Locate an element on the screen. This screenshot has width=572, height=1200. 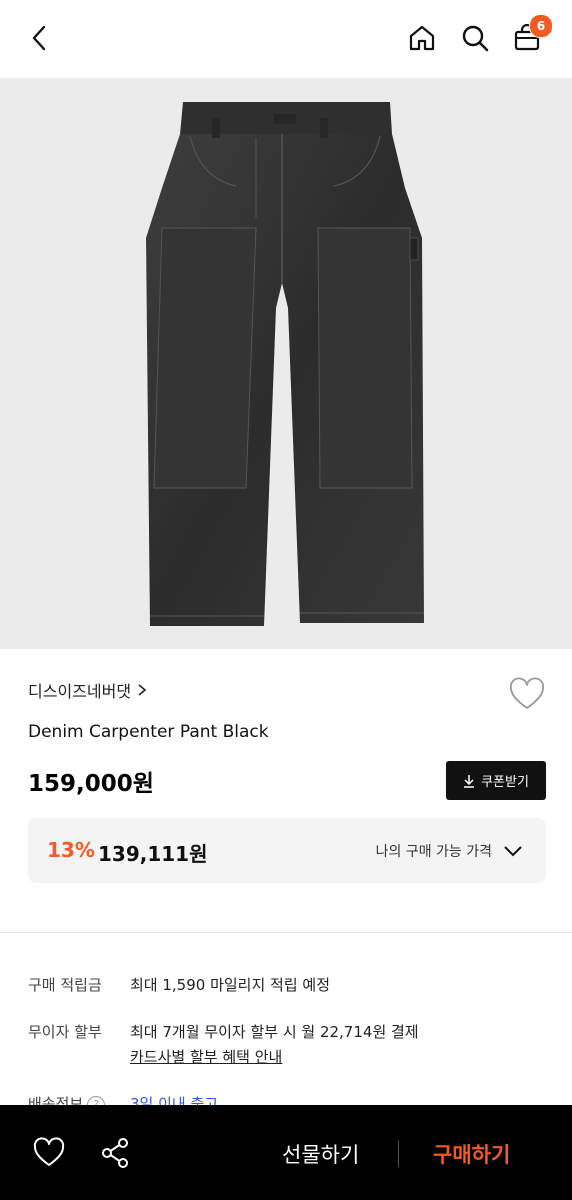
coupon-label: 쿠폰받기 is located at coordinates (505, 782).